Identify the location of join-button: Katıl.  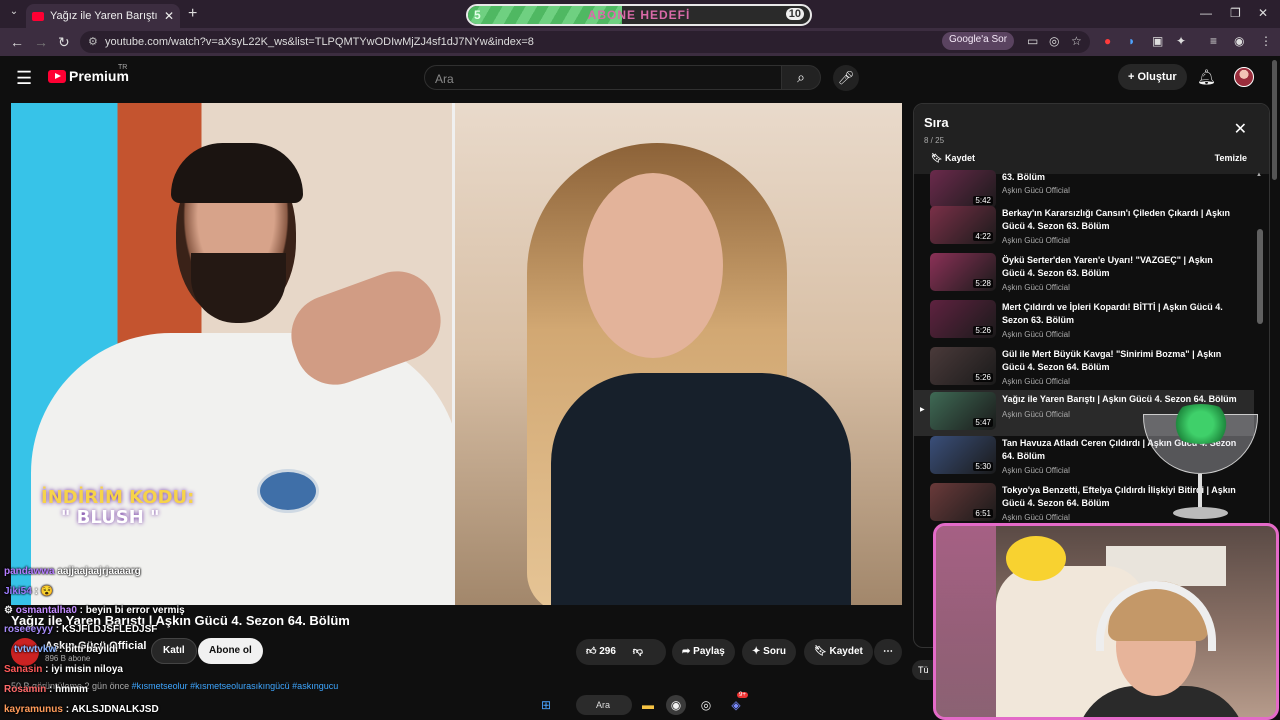
(174, 651).